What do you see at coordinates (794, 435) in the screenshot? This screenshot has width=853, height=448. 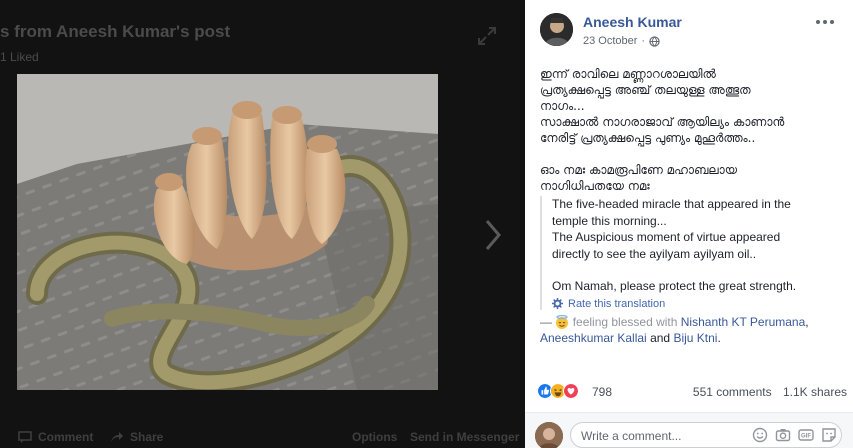 I see `comment-input-icons: GIF` at bounding box center [794, 435].